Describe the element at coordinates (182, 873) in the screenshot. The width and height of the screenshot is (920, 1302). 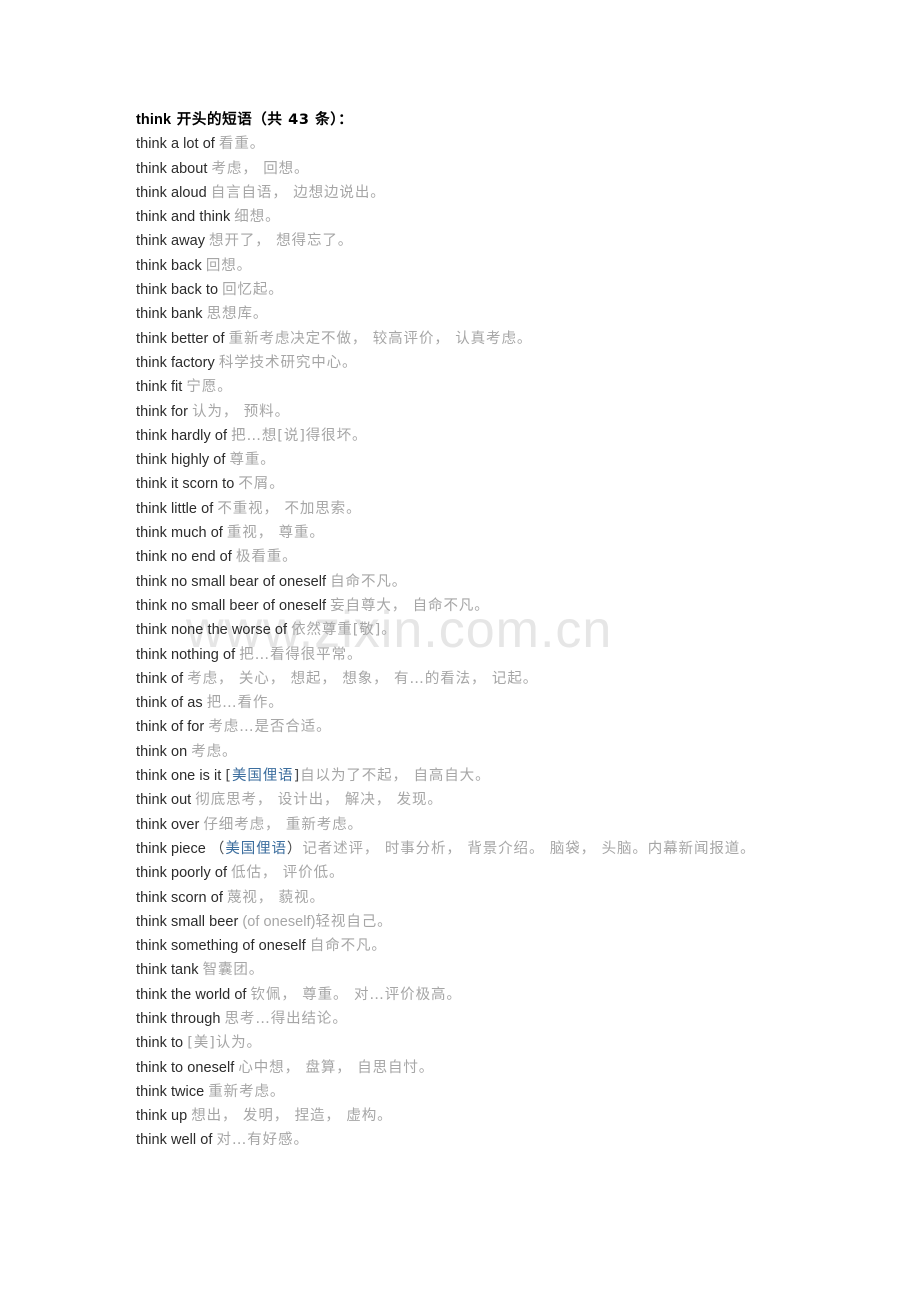
I see `phrase-term: think poorly of` at that location.